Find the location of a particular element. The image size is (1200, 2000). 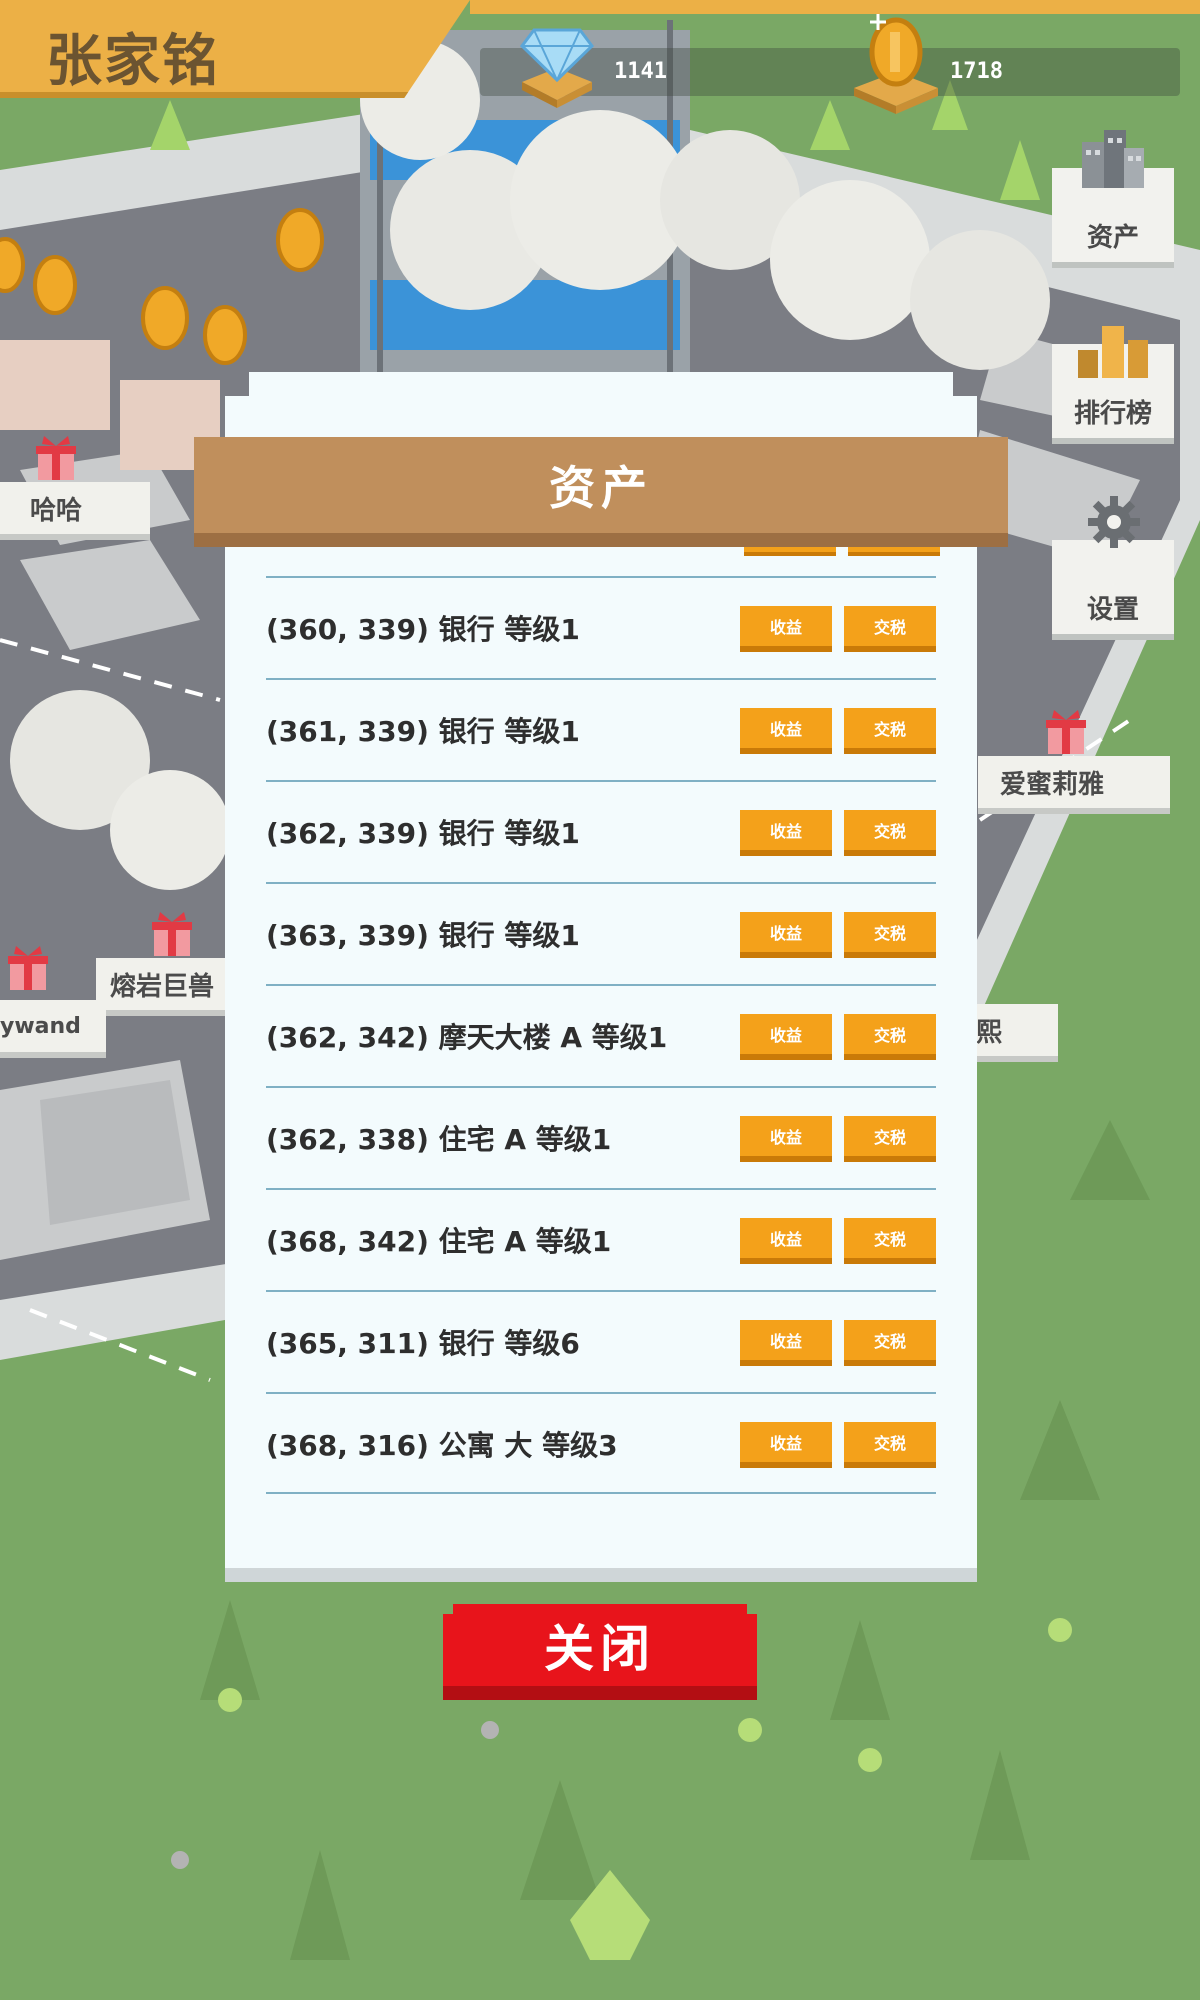

asset-row-label: (362, 338) 住宅 A 等级1 is located at coordinates (439, 1139).